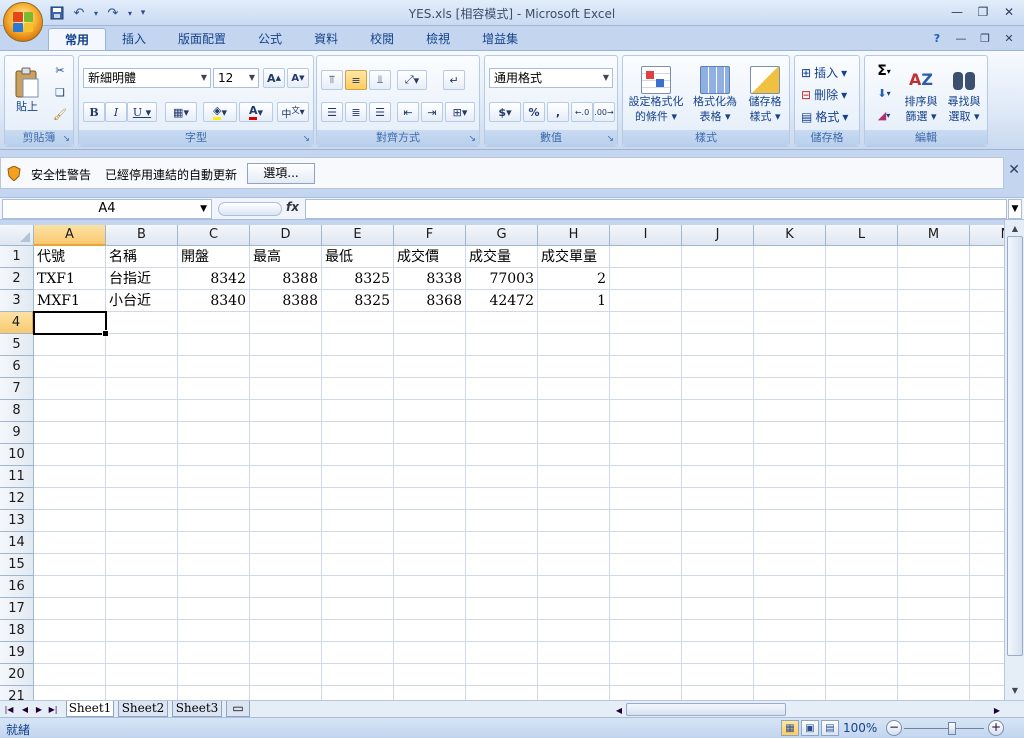 This screenshot has width=1024, height=738. What do you see at coordinates (17, 631) in the screenshot?
I see `row-header-18: 18` at bounding box center [17, 631].